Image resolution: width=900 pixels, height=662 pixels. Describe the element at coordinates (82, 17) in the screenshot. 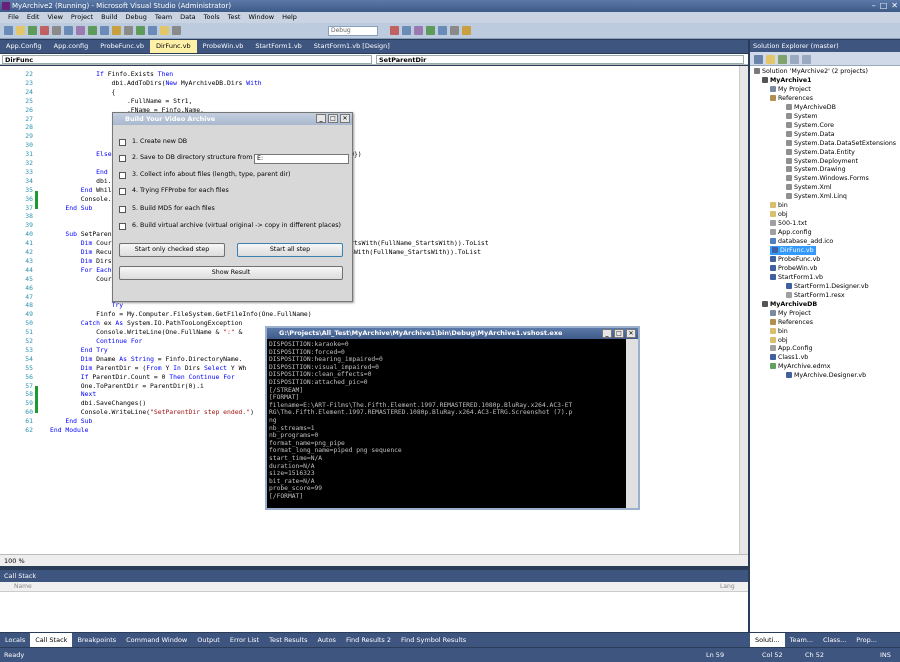

I see `menu-item-project: Project` at that location.